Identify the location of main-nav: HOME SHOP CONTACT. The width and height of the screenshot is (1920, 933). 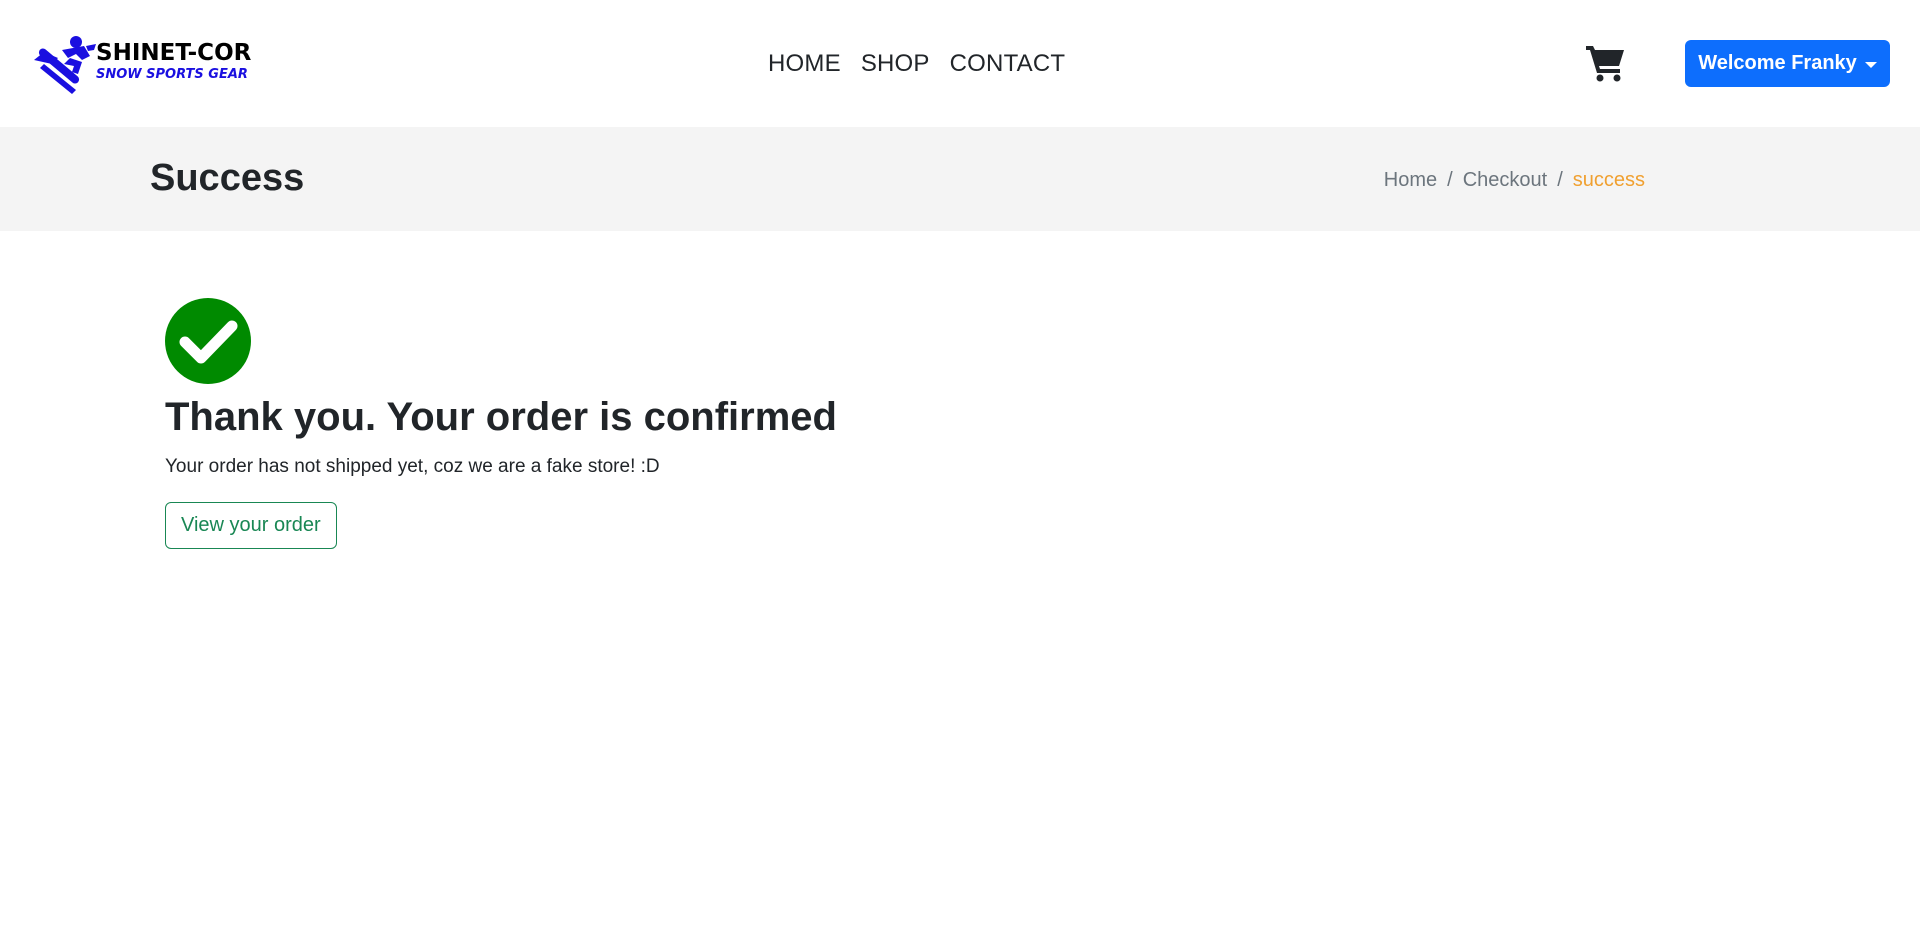
(916, 64).